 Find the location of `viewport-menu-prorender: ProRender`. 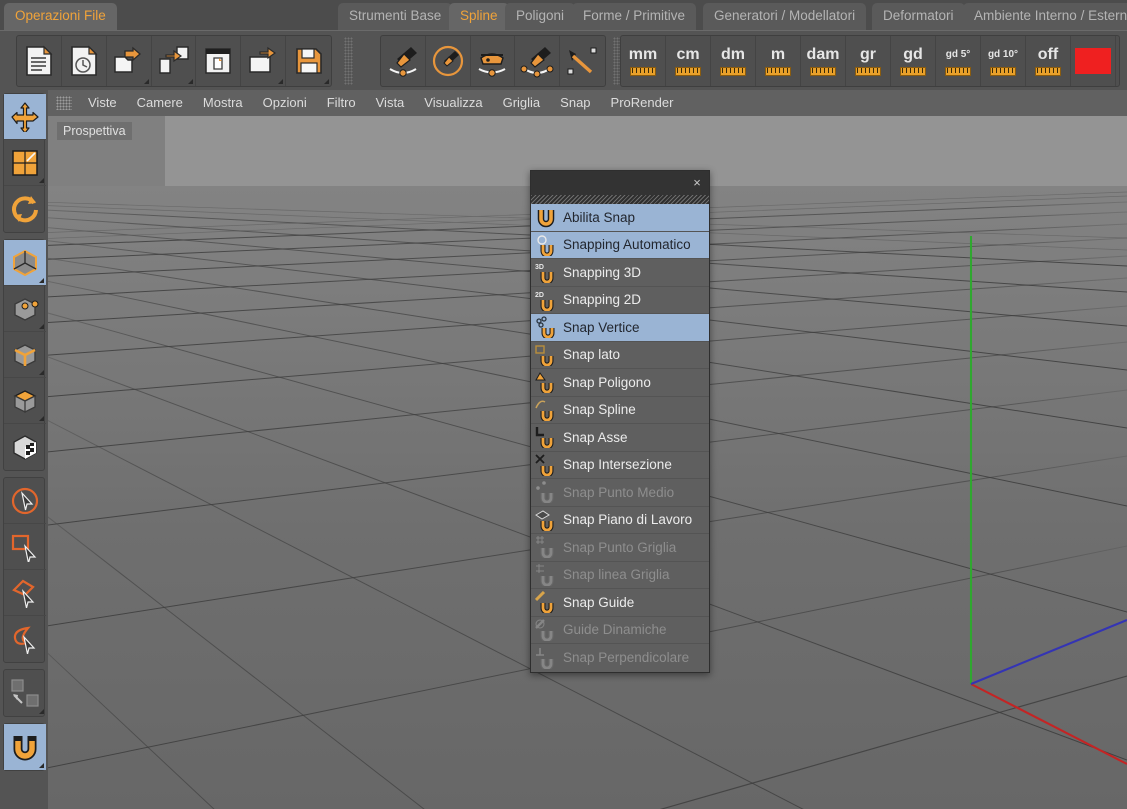

viewport-menu-prorender: ProRender is located at coordinates (642, 103).